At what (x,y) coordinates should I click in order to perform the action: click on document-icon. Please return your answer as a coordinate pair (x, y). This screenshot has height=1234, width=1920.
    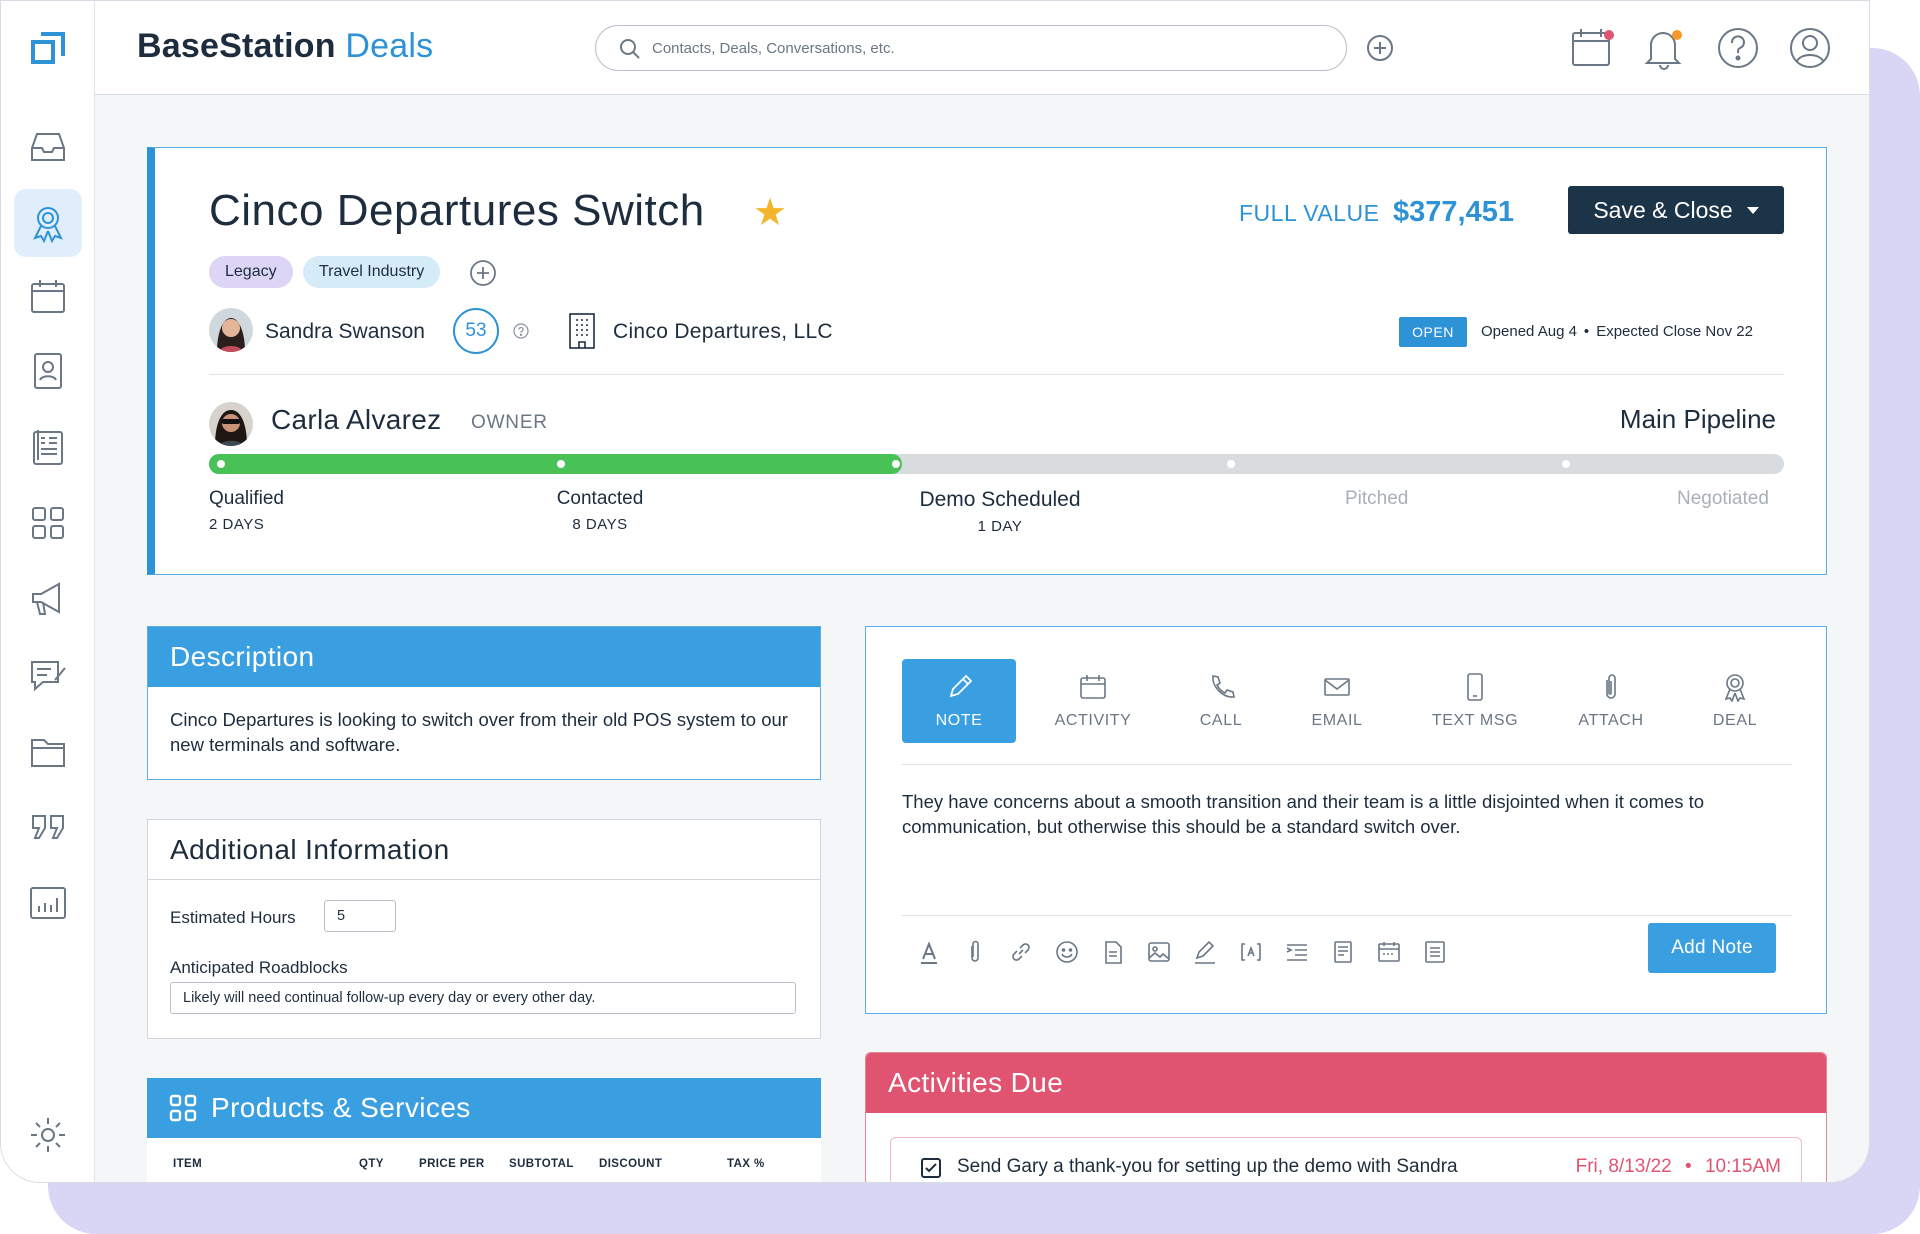
    Looking at the image, I should click on (1113, 952).